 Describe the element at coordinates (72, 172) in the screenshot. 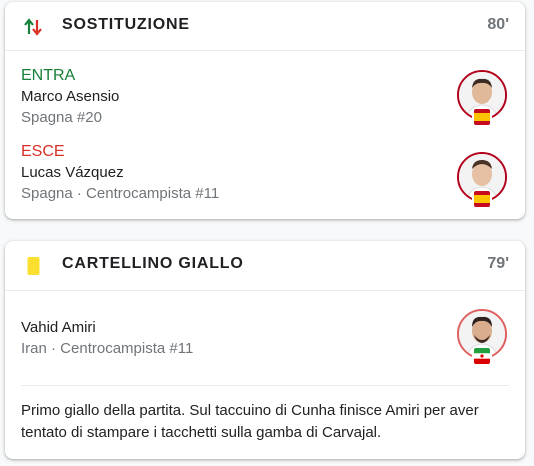

I see `player-name: Lucas Vázquez` at that location.